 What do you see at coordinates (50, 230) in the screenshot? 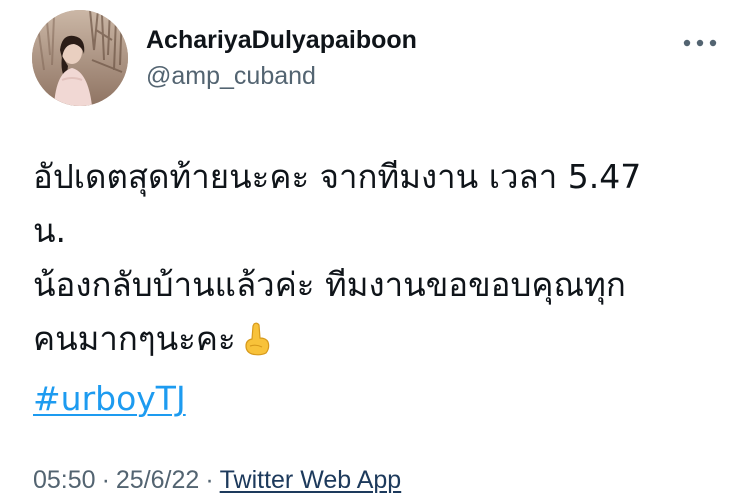
I see `tweet-line: น.` at bounding box center [50, 230].